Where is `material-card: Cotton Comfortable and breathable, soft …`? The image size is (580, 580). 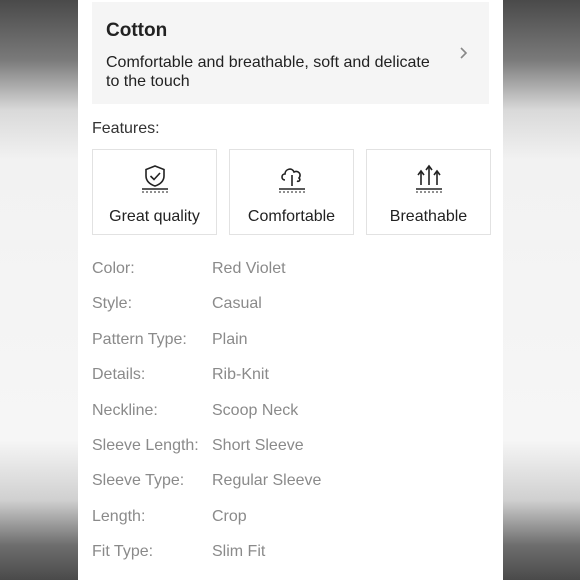 material-card: Cotton Comfortable and breathable, soft … is located at coordinates (290, 53).